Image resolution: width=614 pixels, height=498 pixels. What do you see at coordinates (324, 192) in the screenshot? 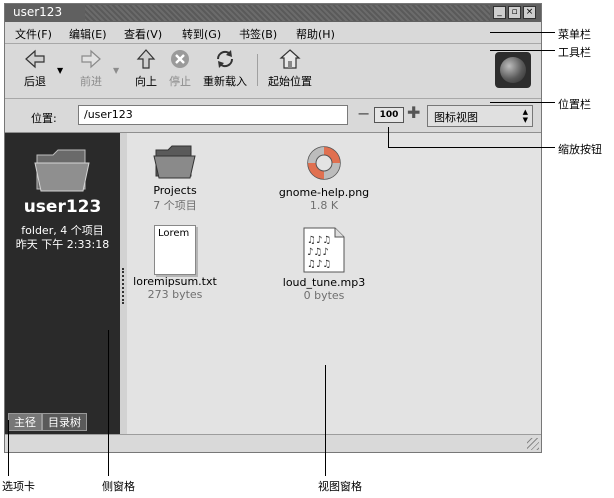
I see `file-name: gnome-help.png` at bounding box center [324, 192].